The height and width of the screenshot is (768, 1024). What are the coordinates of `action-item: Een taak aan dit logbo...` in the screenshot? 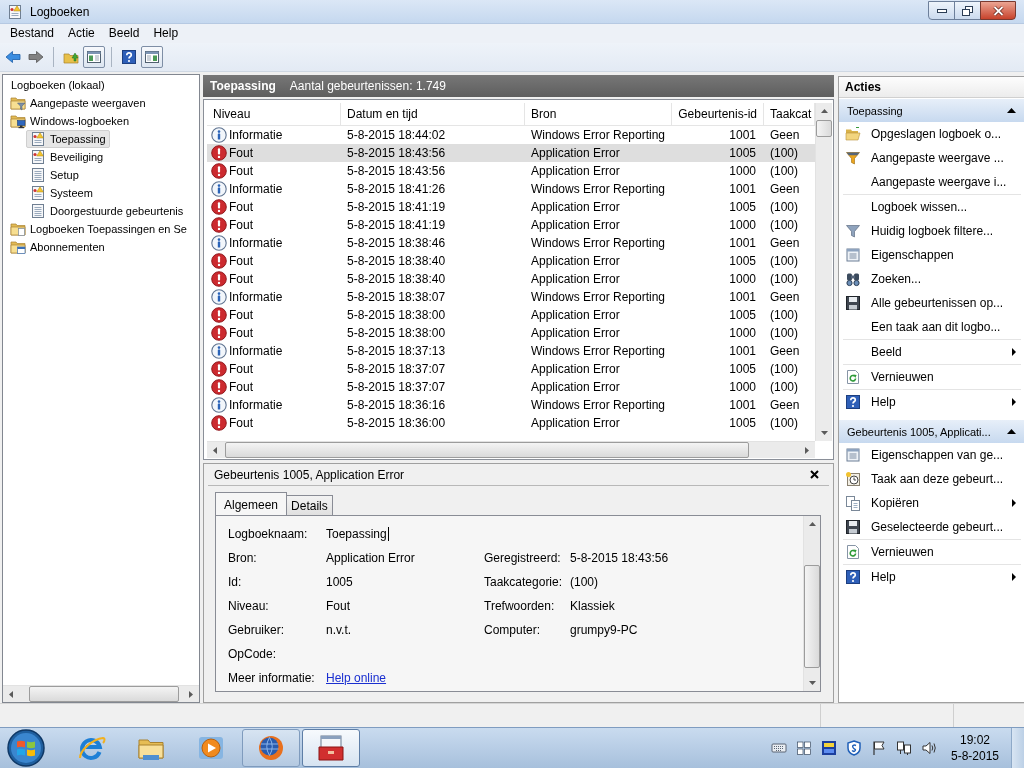 It's located at (931, 327).